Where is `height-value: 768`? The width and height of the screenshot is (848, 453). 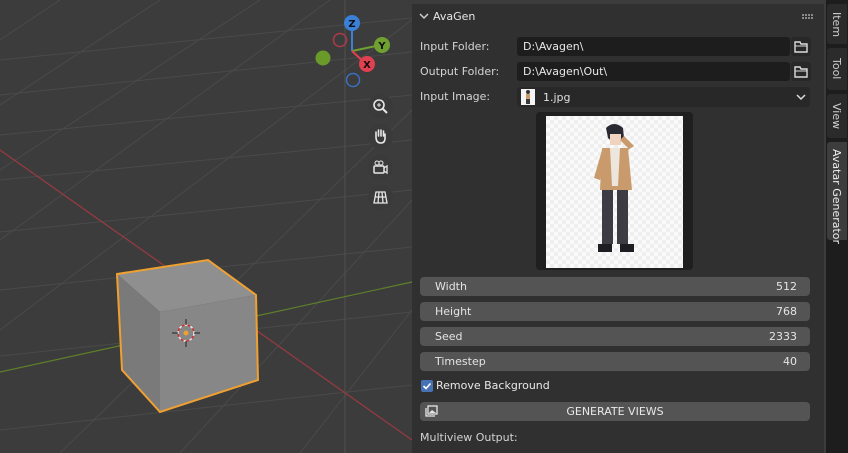
height-value: 768 is located at coordinates (786, 311).